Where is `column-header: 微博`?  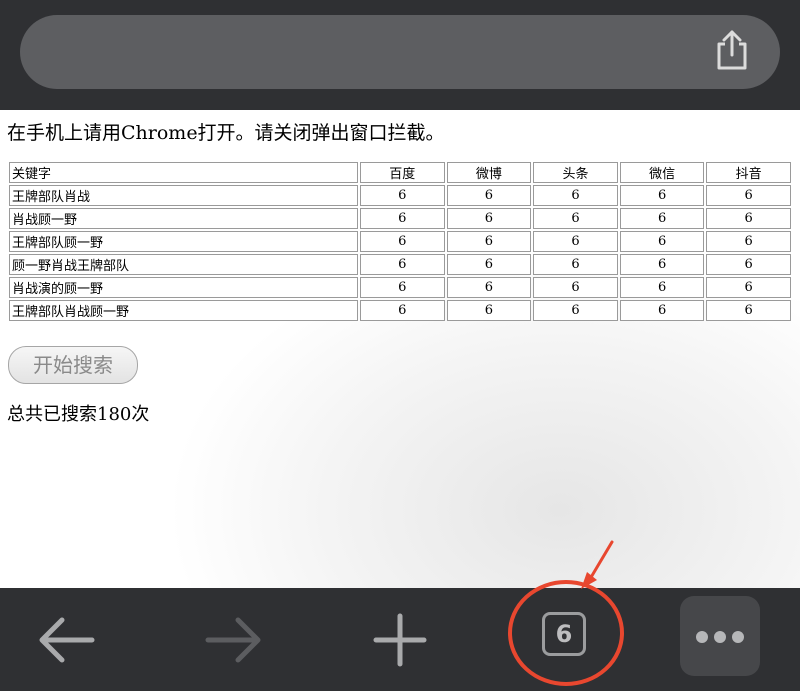 column-header: 微博 is located at coordinates (489, 172).